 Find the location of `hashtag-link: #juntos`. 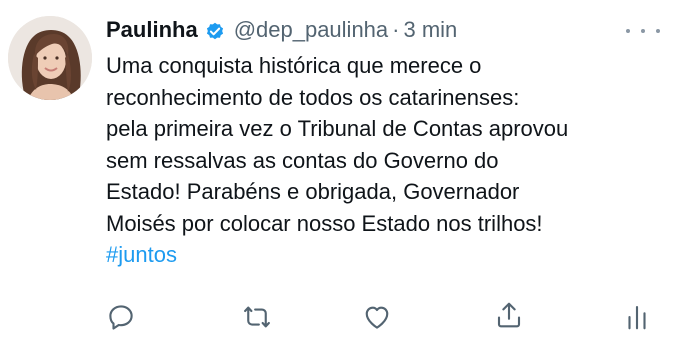

hashtag-link: #juntos is located at coordinates (386, 255).